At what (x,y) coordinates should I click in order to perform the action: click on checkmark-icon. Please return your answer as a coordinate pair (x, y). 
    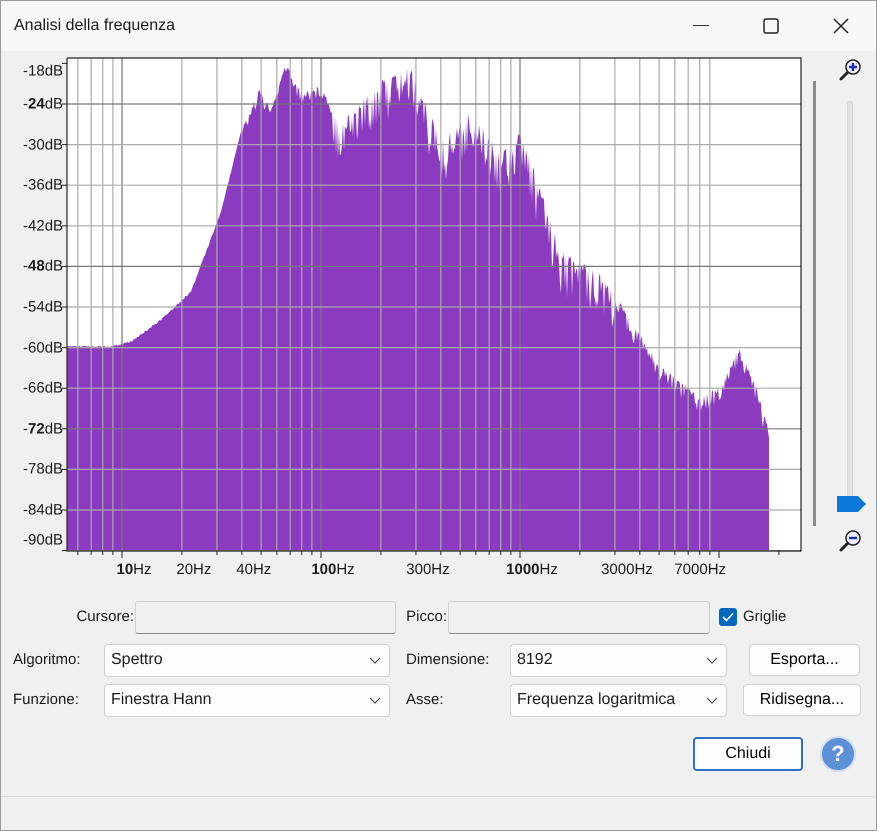
    Looking at the image, I should click on (728, 617).